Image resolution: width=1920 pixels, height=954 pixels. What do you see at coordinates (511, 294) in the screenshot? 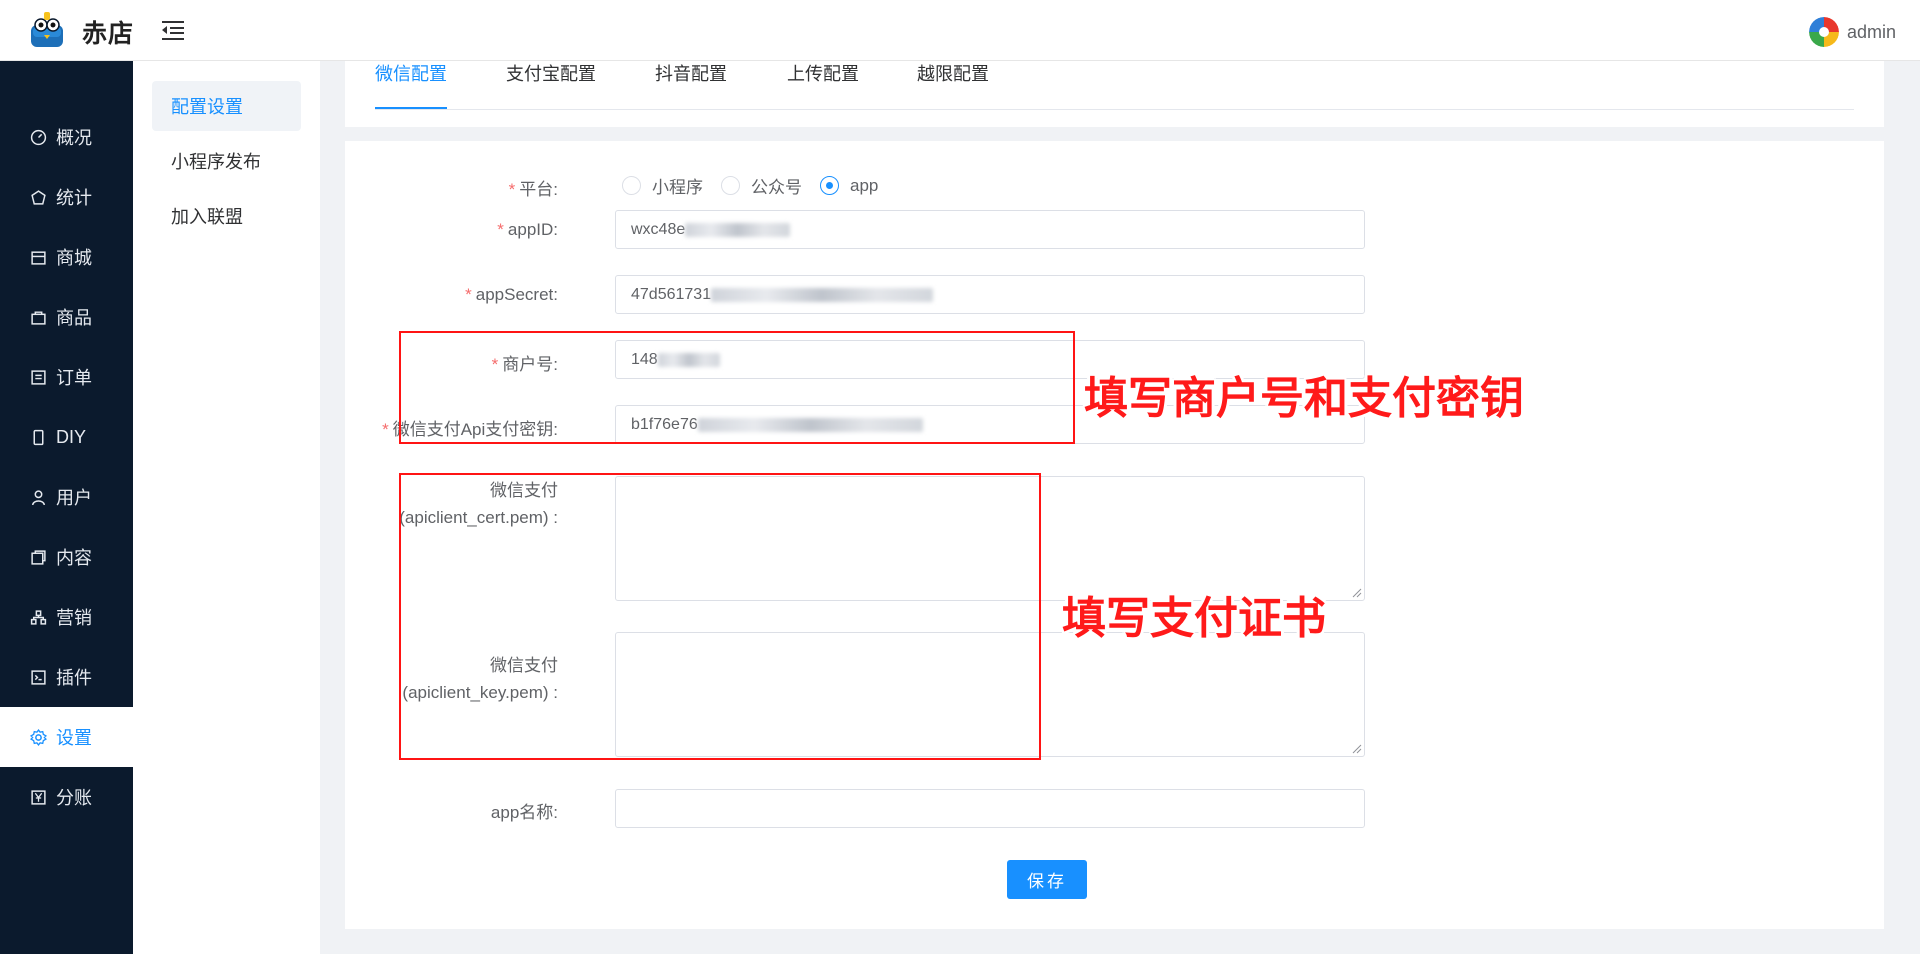
I see `appsecret-label: * appSecret:` at bounding box center [511, 294].